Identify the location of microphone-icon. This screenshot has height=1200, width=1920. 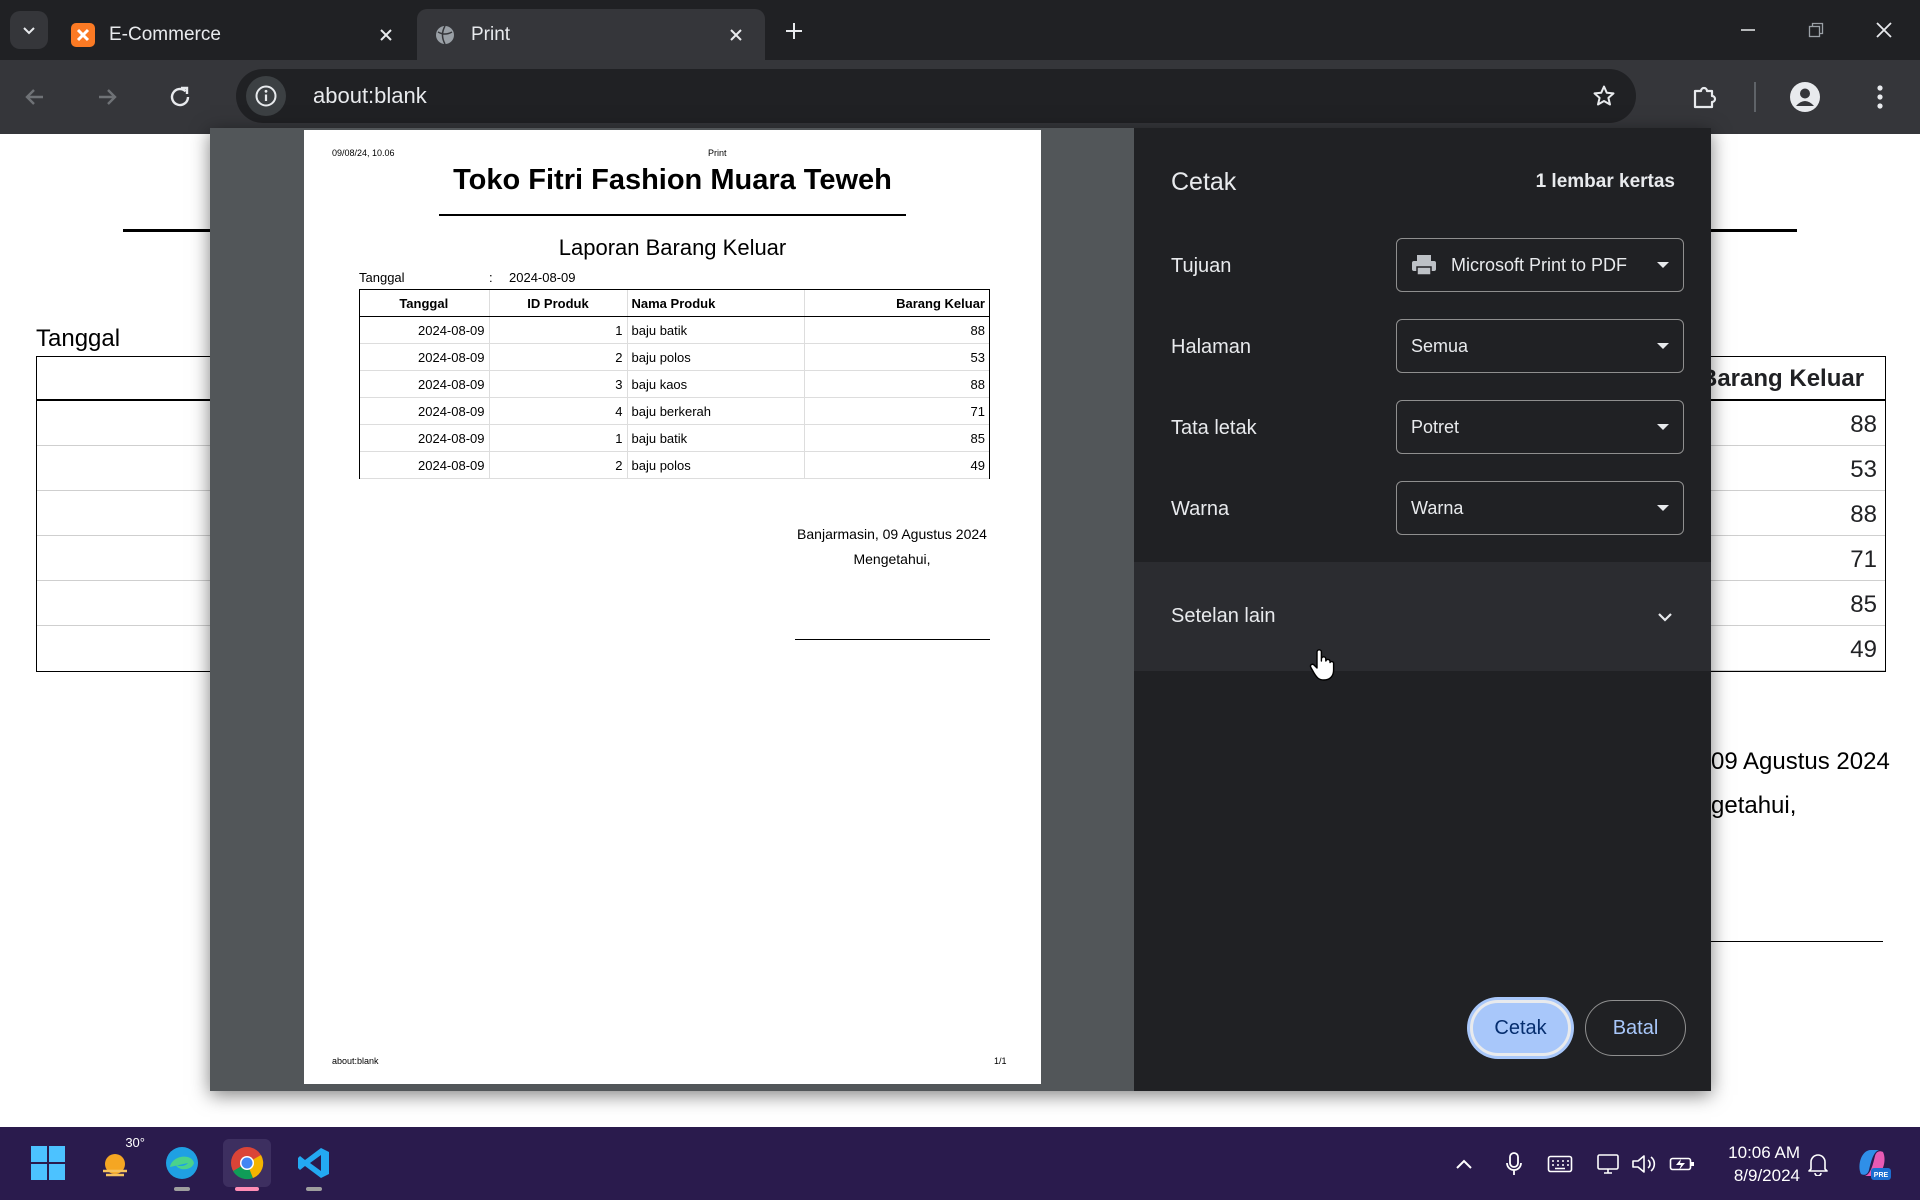
(1514, 1163).